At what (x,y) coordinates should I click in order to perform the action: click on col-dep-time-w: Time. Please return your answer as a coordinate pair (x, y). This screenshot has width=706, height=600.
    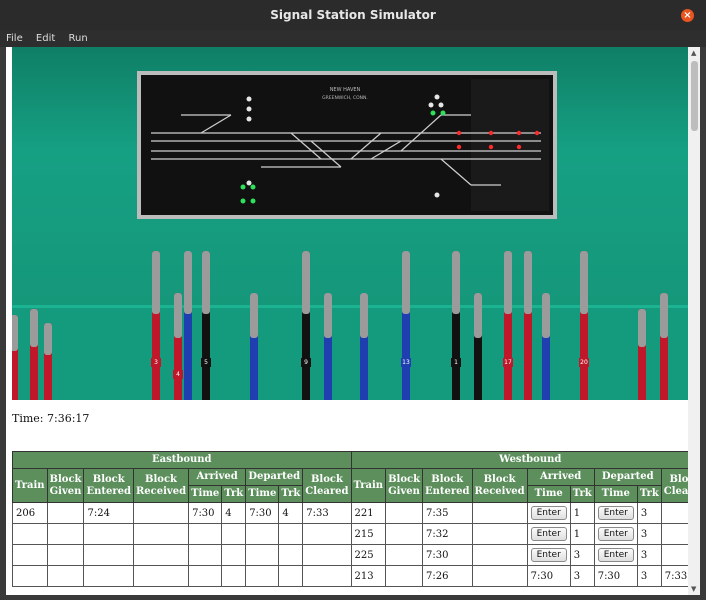
    Looking at the image, I should click on (615, 494).